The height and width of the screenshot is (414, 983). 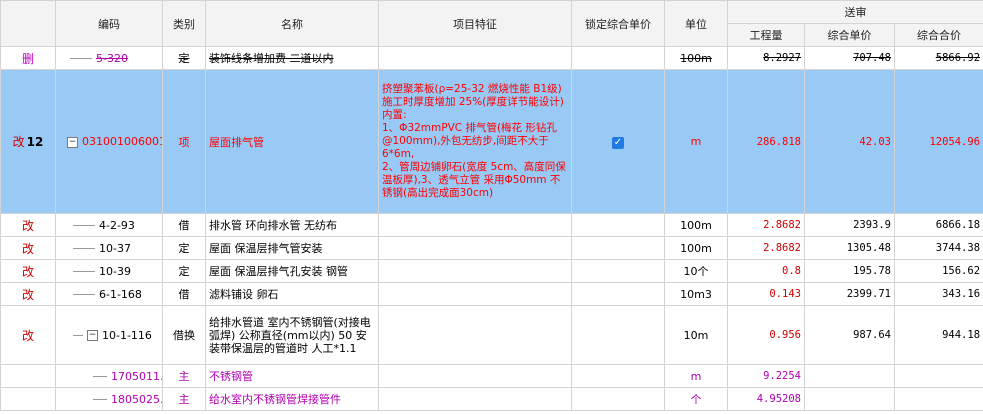 I want to click on row-type: 借, so click(x=184, y=225).